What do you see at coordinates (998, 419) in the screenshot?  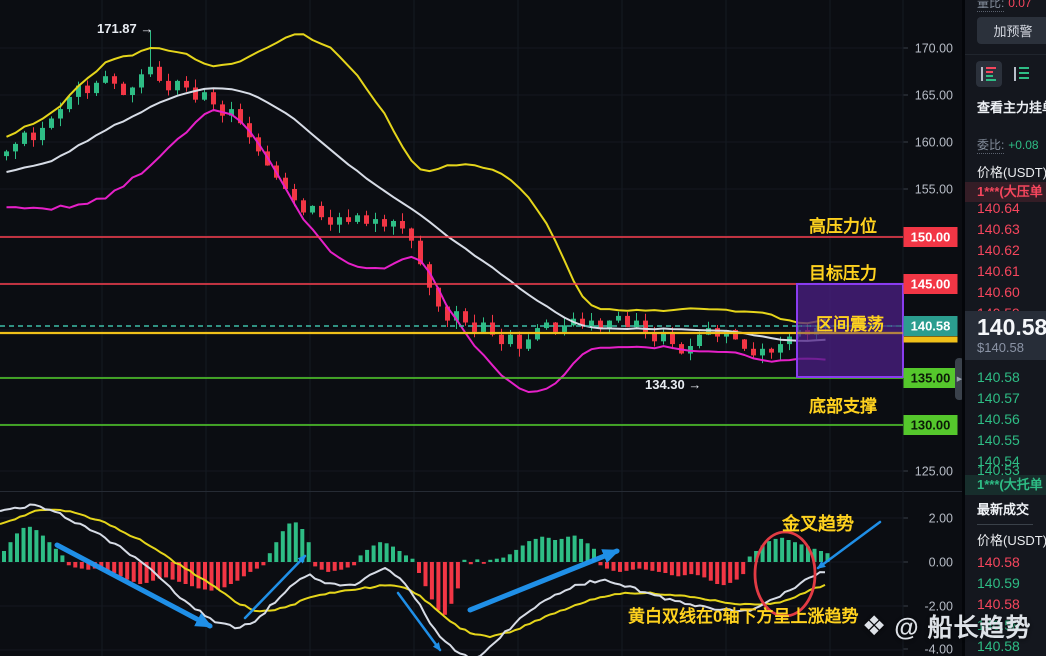 I see `bid-row: 140.56` at bounding box center [998, 419].